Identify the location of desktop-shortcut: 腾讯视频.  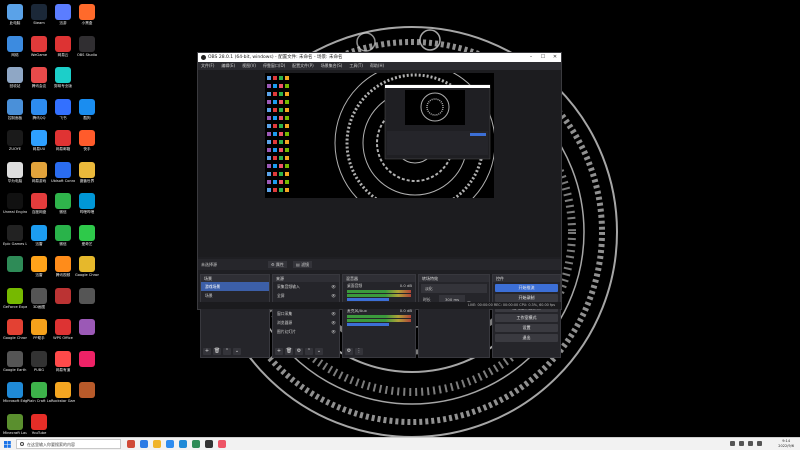
(63, 266).